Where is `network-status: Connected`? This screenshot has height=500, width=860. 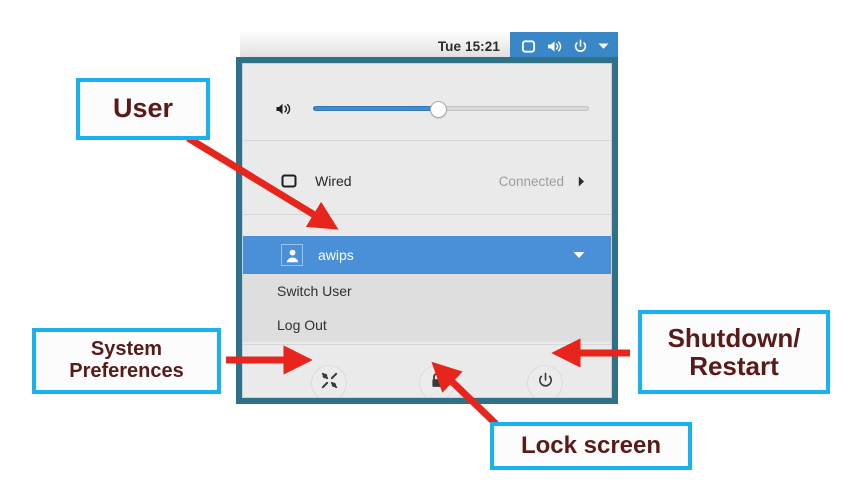 network-status: Connected is located at coordinates (531, 181).